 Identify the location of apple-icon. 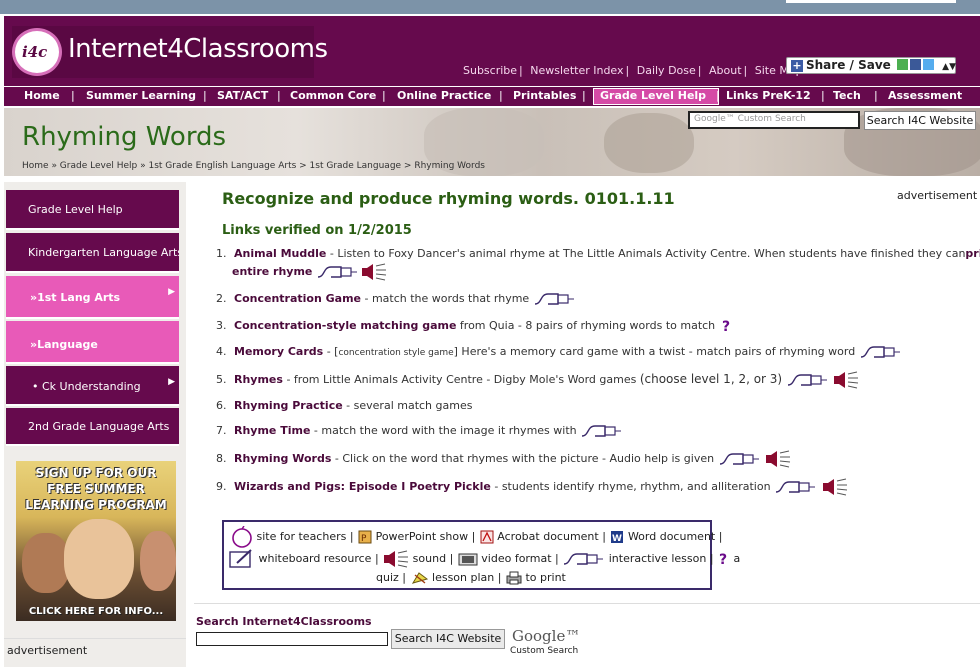
(242, 537).